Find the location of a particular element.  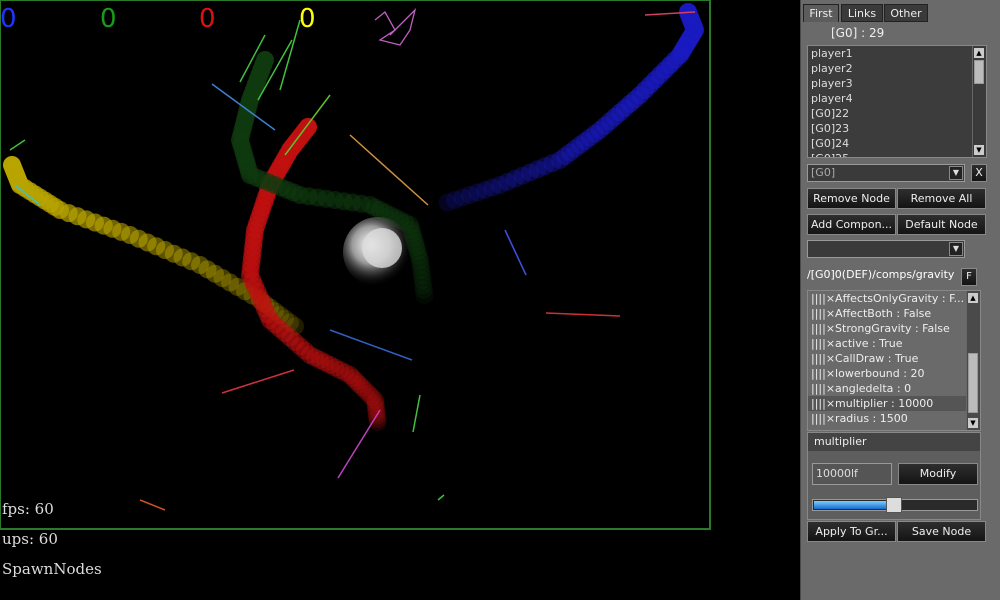

mode-label: SpawnNodes is located at coordinates (52, 569).